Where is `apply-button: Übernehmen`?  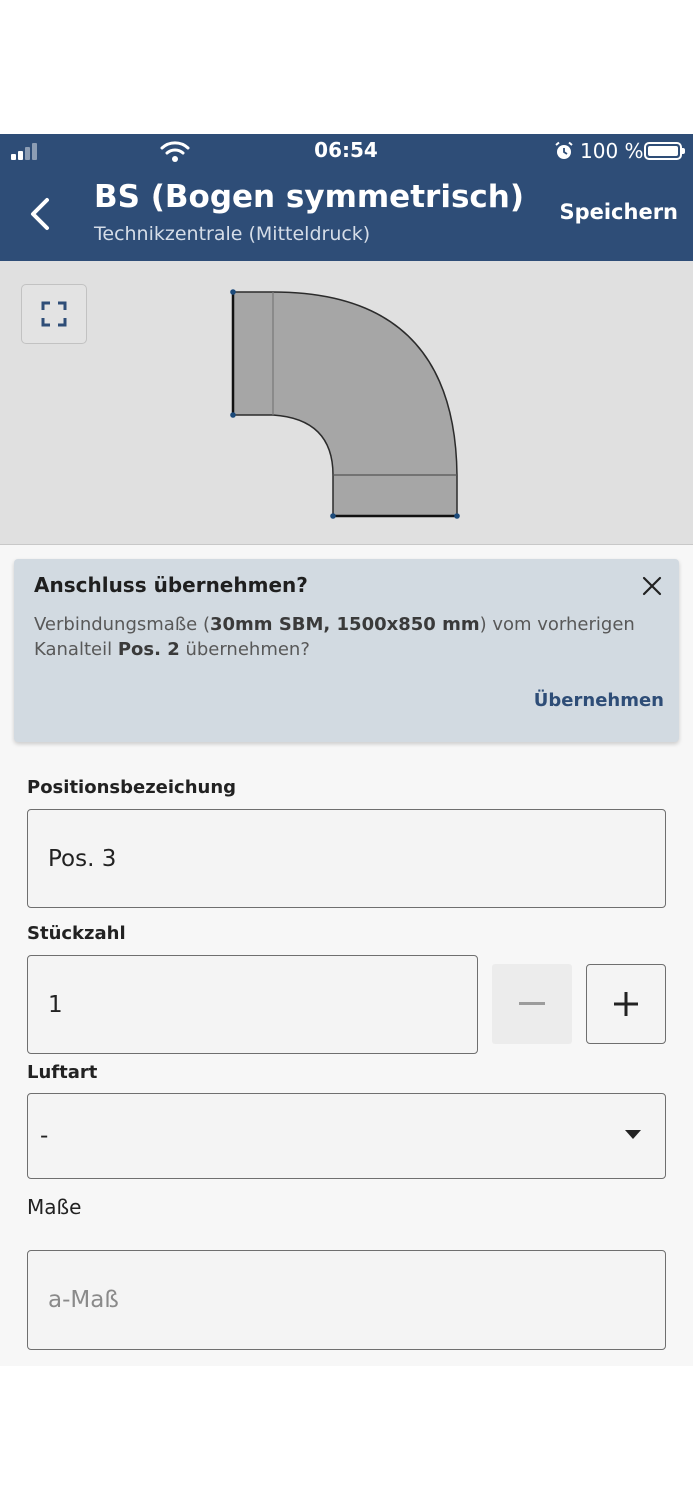 apply-button: Übernehmen is located at coordinates (599, 700).